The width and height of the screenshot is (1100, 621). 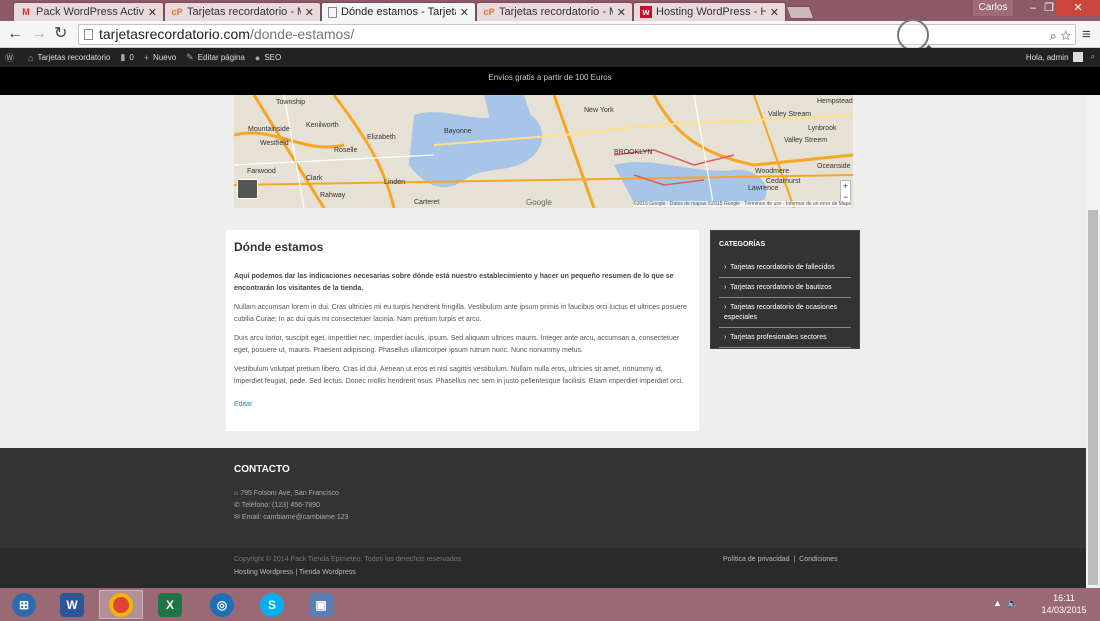 I want to click on category-label: Tarjetas profesionales sectores, so click(x=778, y=337).